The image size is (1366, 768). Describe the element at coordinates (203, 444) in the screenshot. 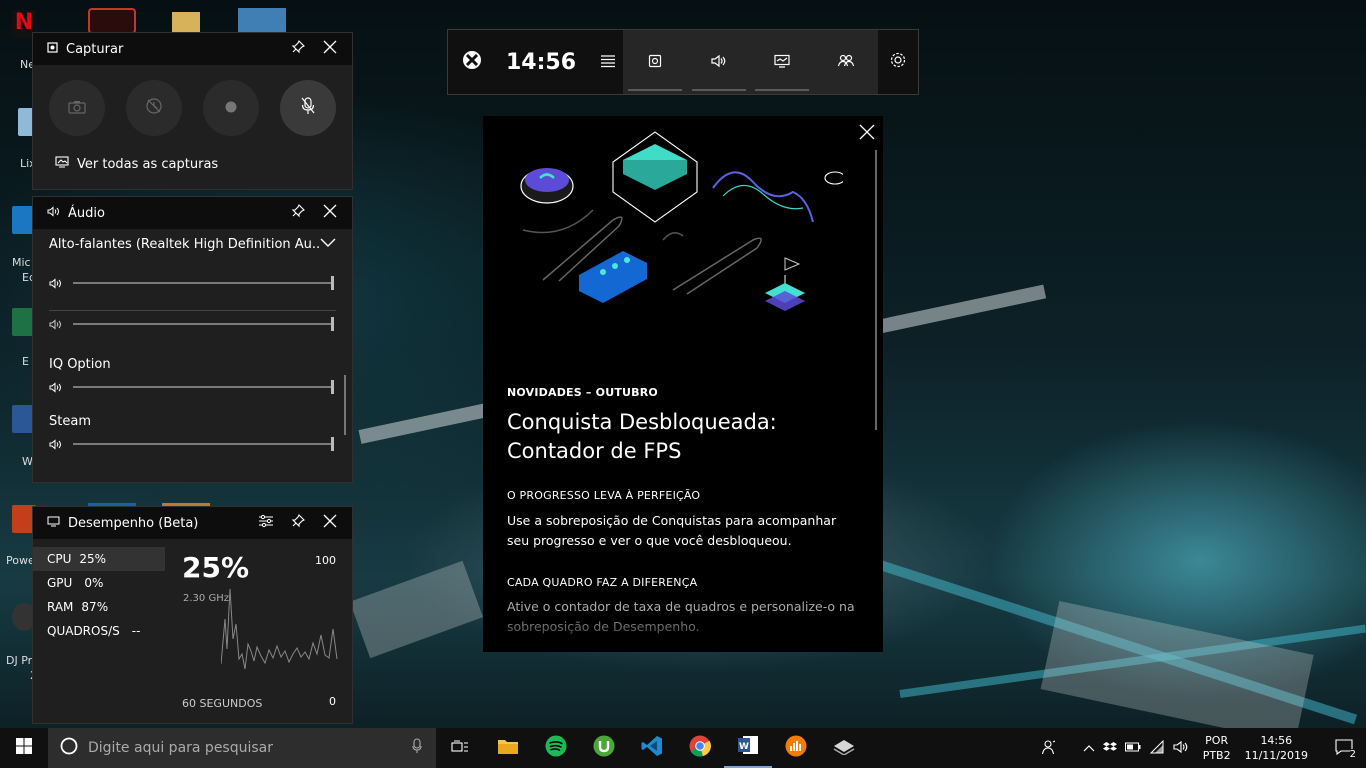

I see `steam-volume-slider` at that location.